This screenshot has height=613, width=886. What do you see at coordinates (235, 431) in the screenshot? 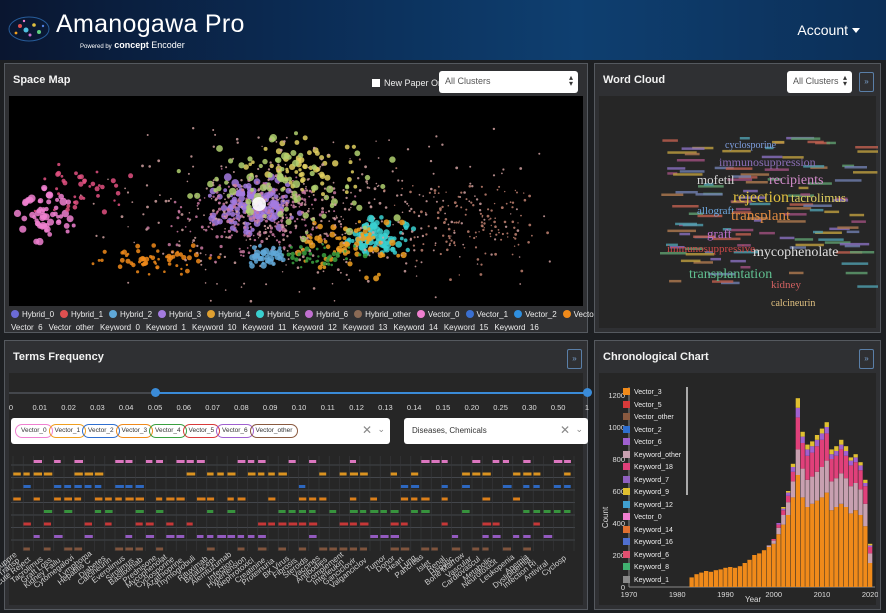
I see `vector-tag: Vector_6` at bounding box center [235, 431].